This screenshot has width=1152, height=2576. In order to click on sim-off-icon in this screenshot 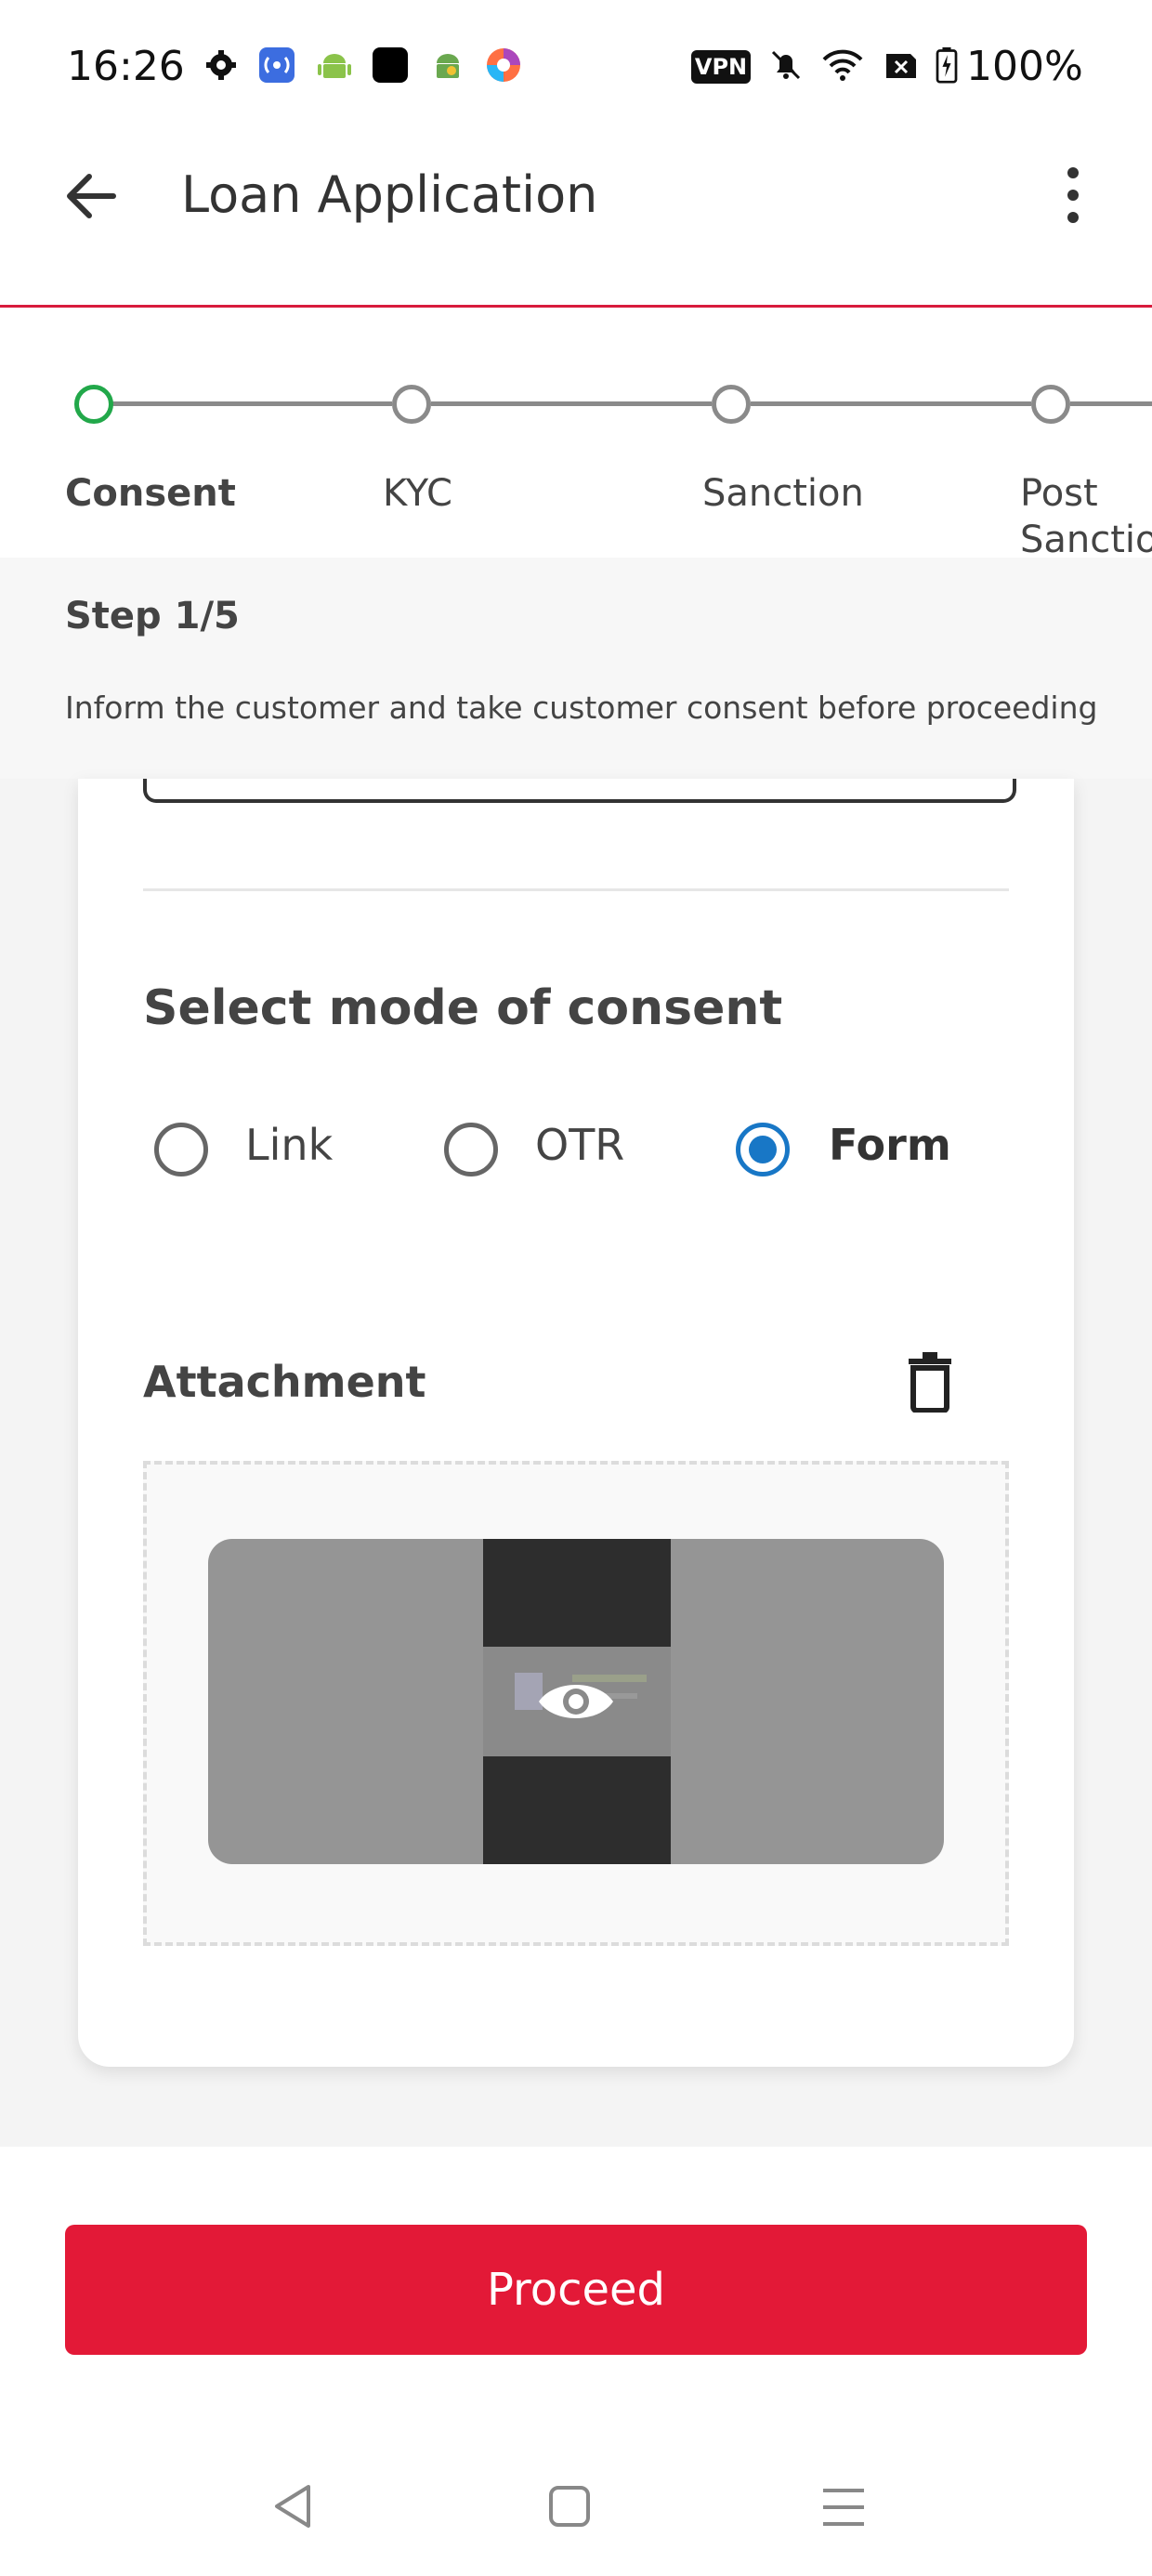, I will do `click(901, 66)`.